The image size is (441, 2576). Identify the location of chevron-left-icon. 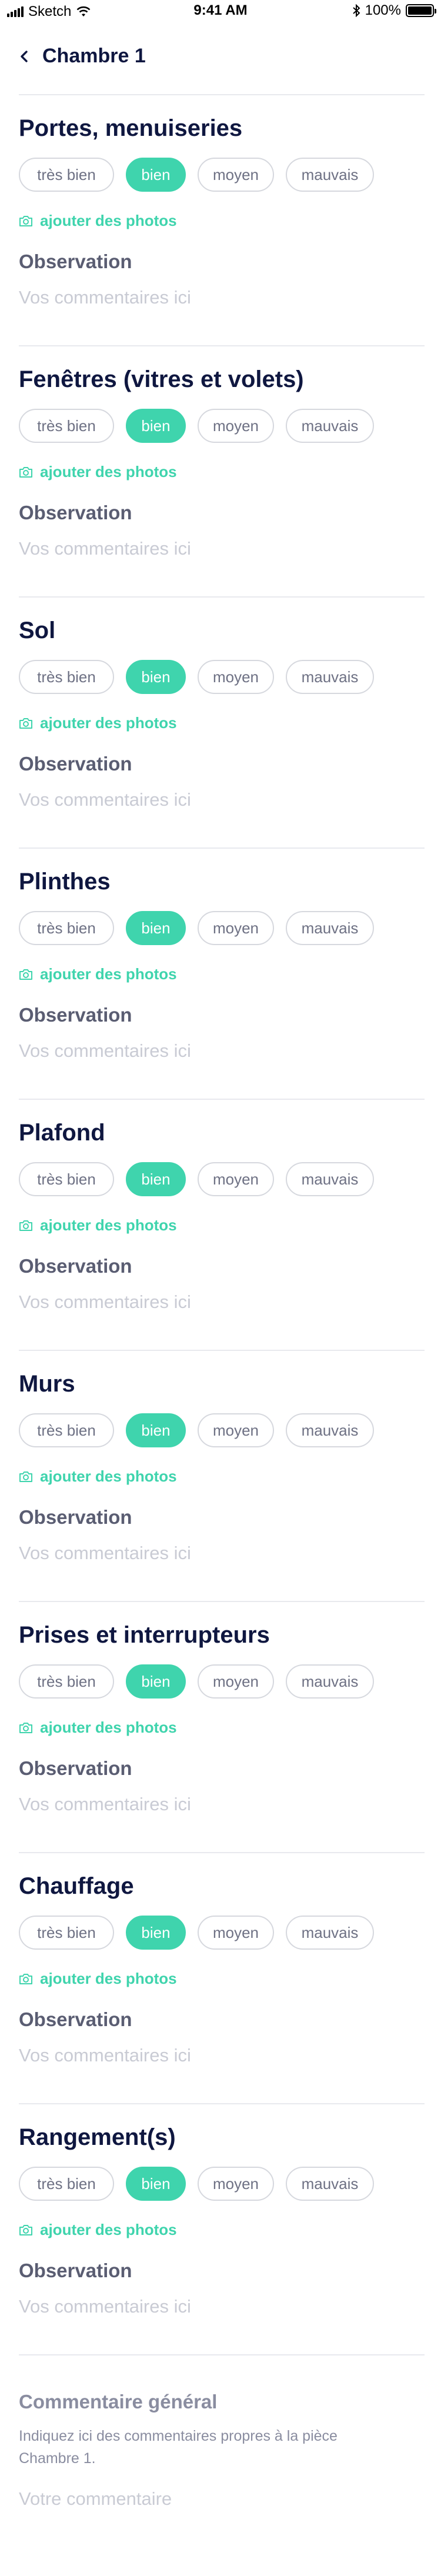
(25, 56).